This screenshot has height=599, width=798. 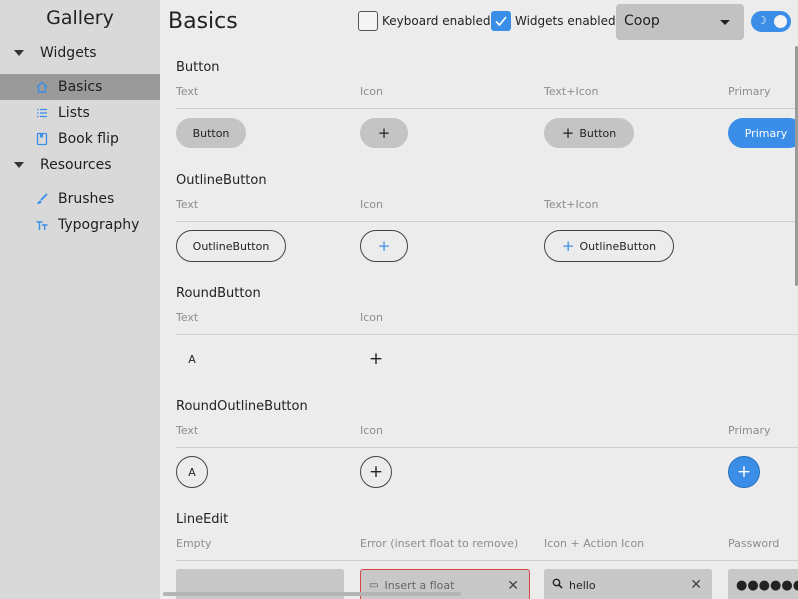 What do you see at coordinates (42, 199) in the screenshot?
I see `brush-icon` at bounding box center [42, 199].